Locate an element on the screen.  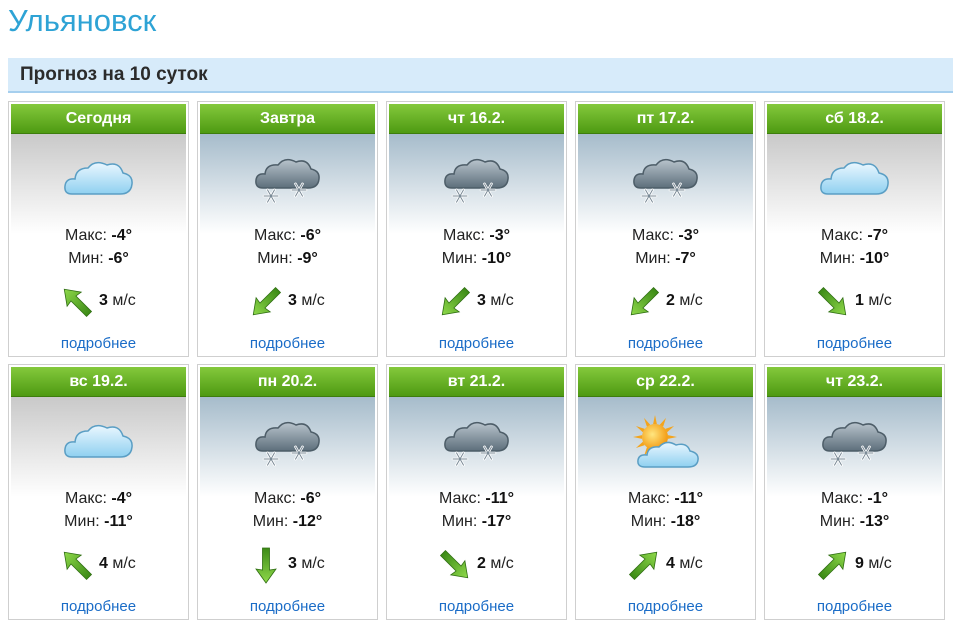
forecast-banner: Прогноз на 10 суток is located at coordinates (480, 75).